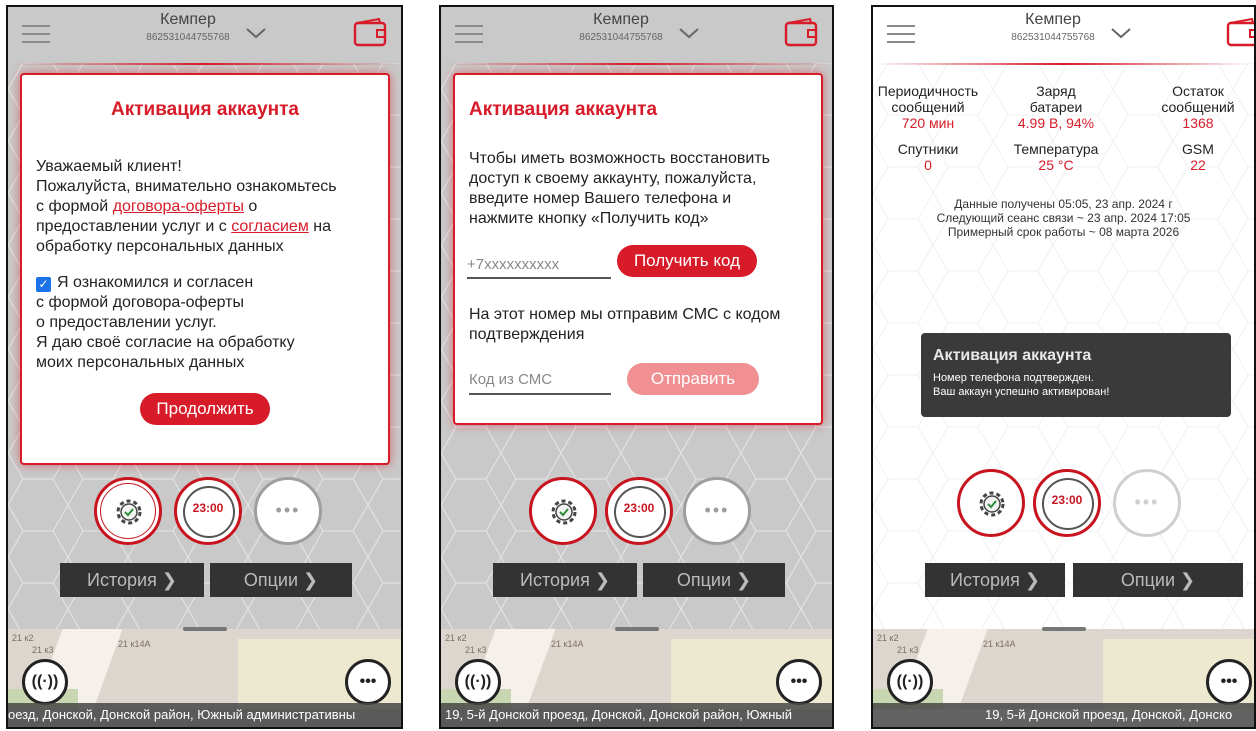  I want to click on agree-checkbox: ✓, so click(43, 284).